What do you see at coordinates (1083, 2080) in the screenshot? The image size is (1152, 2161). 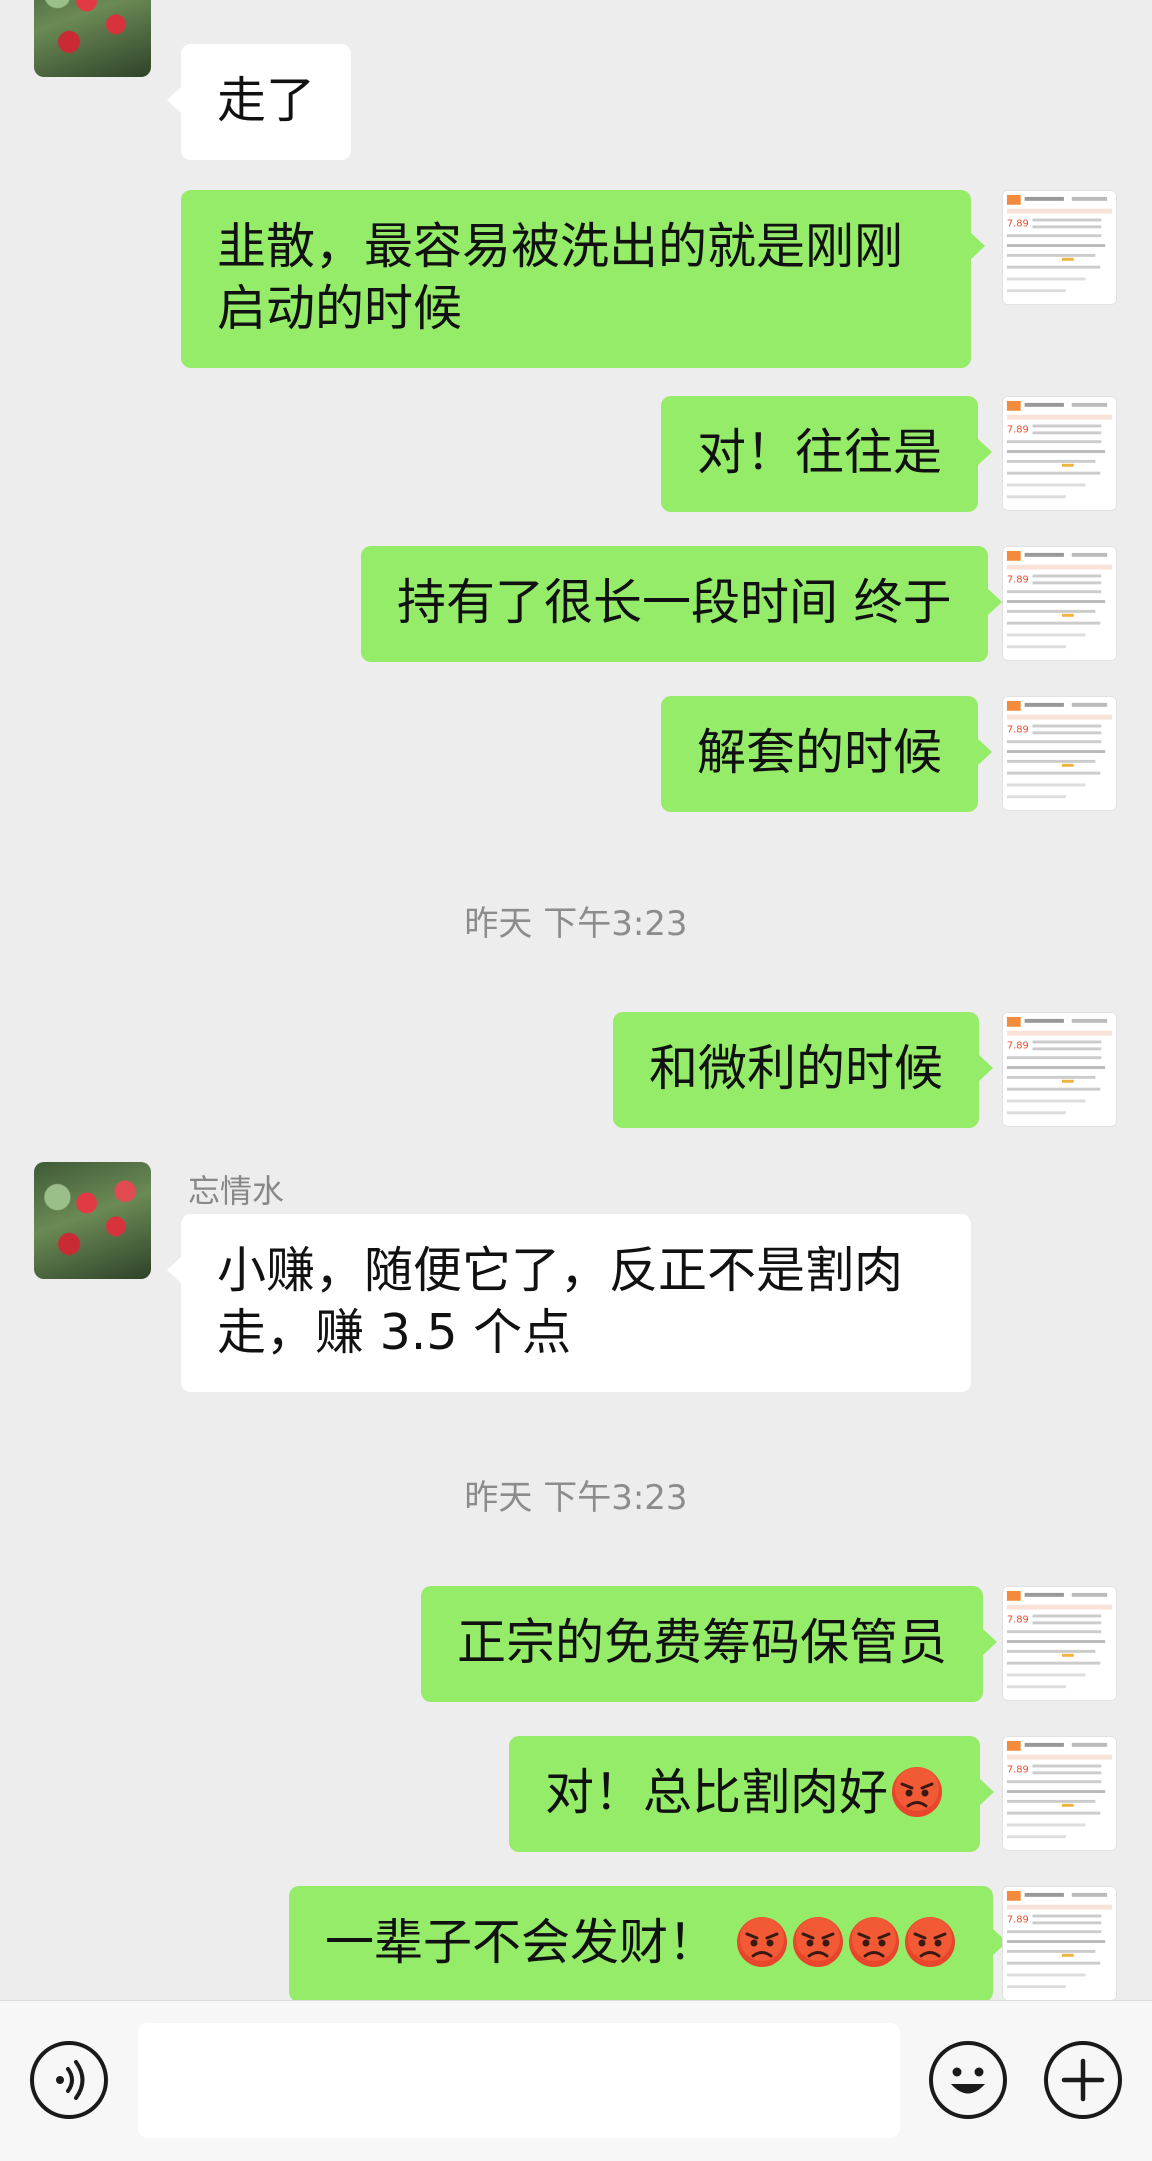 I see `plus-icon` at bounding box center [1083, 2080].